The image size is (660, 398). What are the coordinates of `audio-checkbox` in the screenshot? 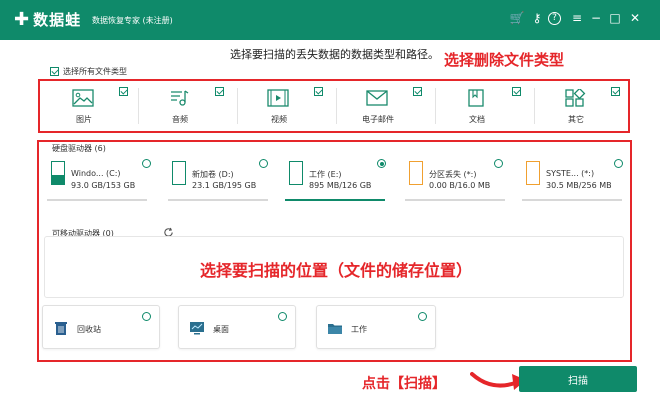 It's located at (219, 91).